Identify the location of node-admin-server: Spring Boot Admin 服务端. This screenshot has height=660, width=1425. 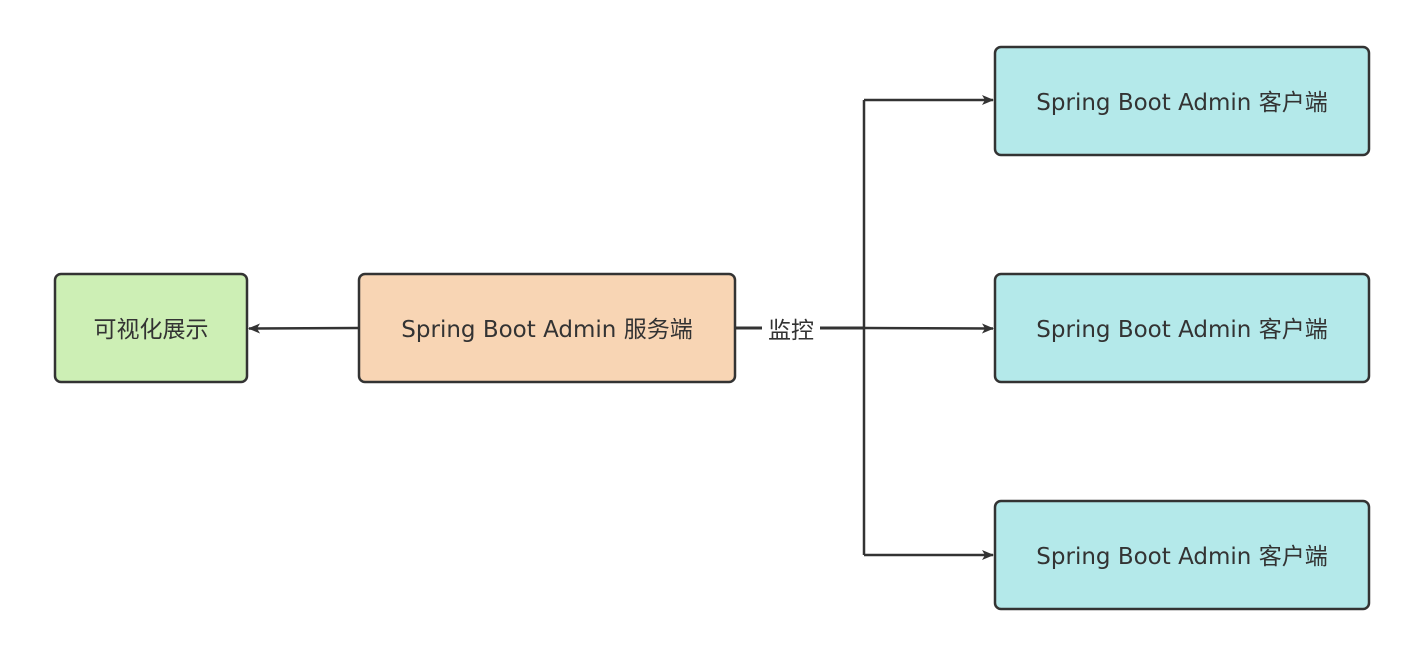
(547, 328).